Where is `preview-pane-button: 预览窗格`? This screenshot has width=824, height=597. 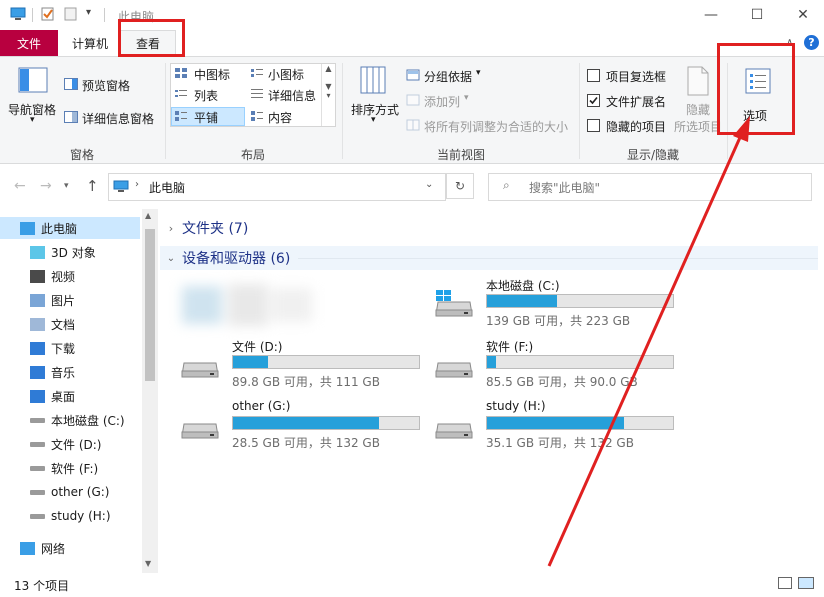 preview-pane-button: 预览窗格 is located at coordinates (106, 85).